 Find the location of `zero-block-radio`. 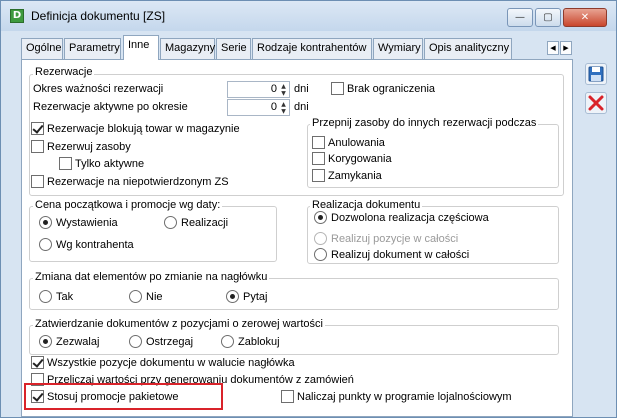

zero-block-radio is located at coordinates (227, 341).